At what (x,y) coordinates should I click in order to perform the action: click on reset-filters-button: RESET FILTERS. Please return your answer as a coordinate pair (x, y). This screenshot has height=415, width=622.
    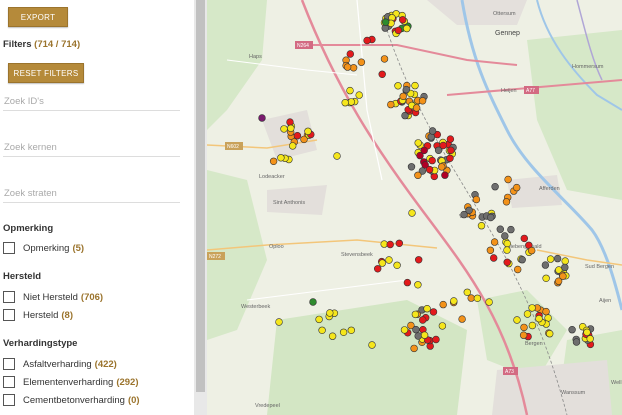
    Looking at the image, I should click on (46, 73).